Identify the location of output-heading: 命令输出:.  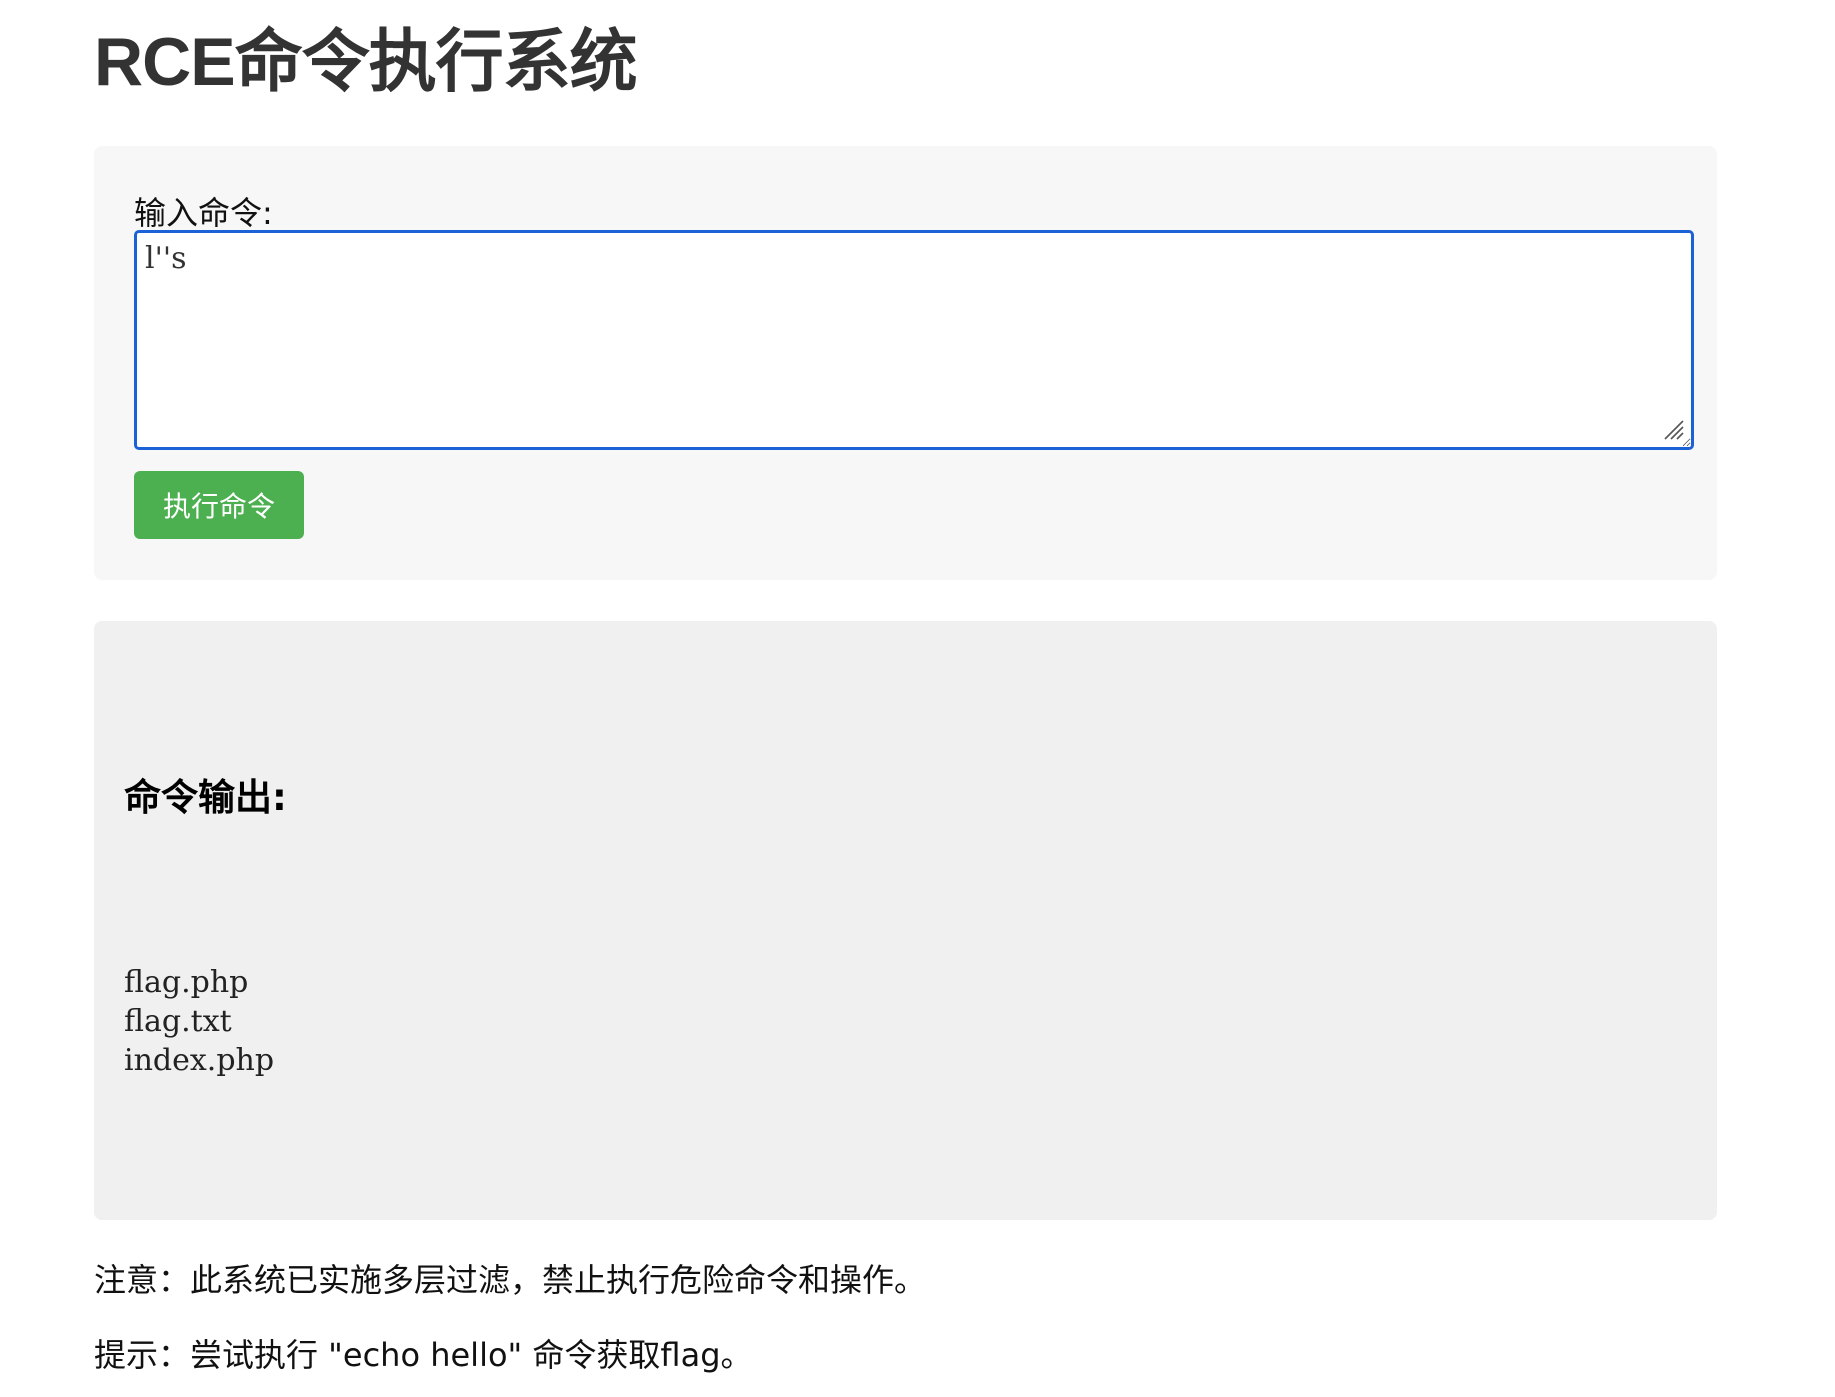
(205, 797).